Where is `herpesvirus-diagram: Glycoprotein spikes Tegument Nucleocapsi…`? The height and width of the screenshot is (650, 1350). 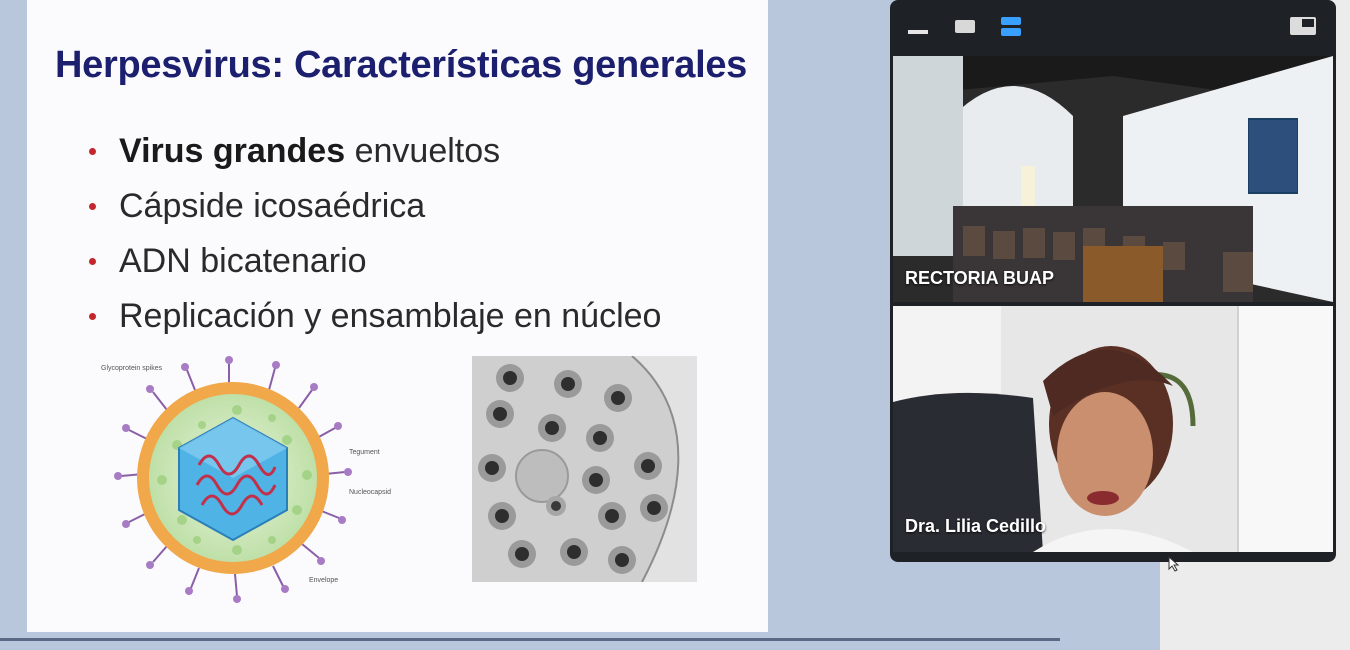
herpesvirus-diagram: Glycoprotein spikes Tegument Nucleocapsi… is located at coordinates (246, 479).